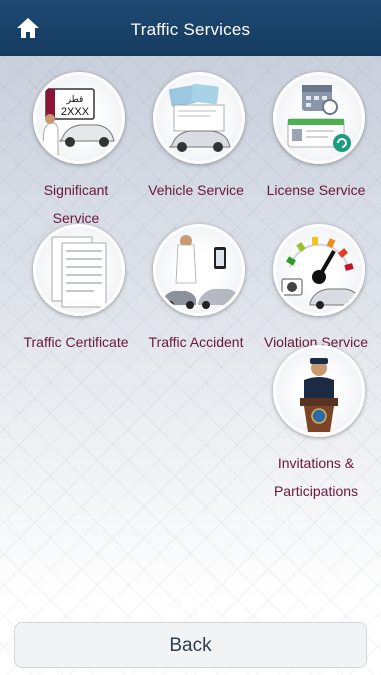 The image size is (381, 675). Describe the element at coordinates (196, 190) in the screenshot. I see `tile-label-vehicle-service: Vehicle Service` at that location.